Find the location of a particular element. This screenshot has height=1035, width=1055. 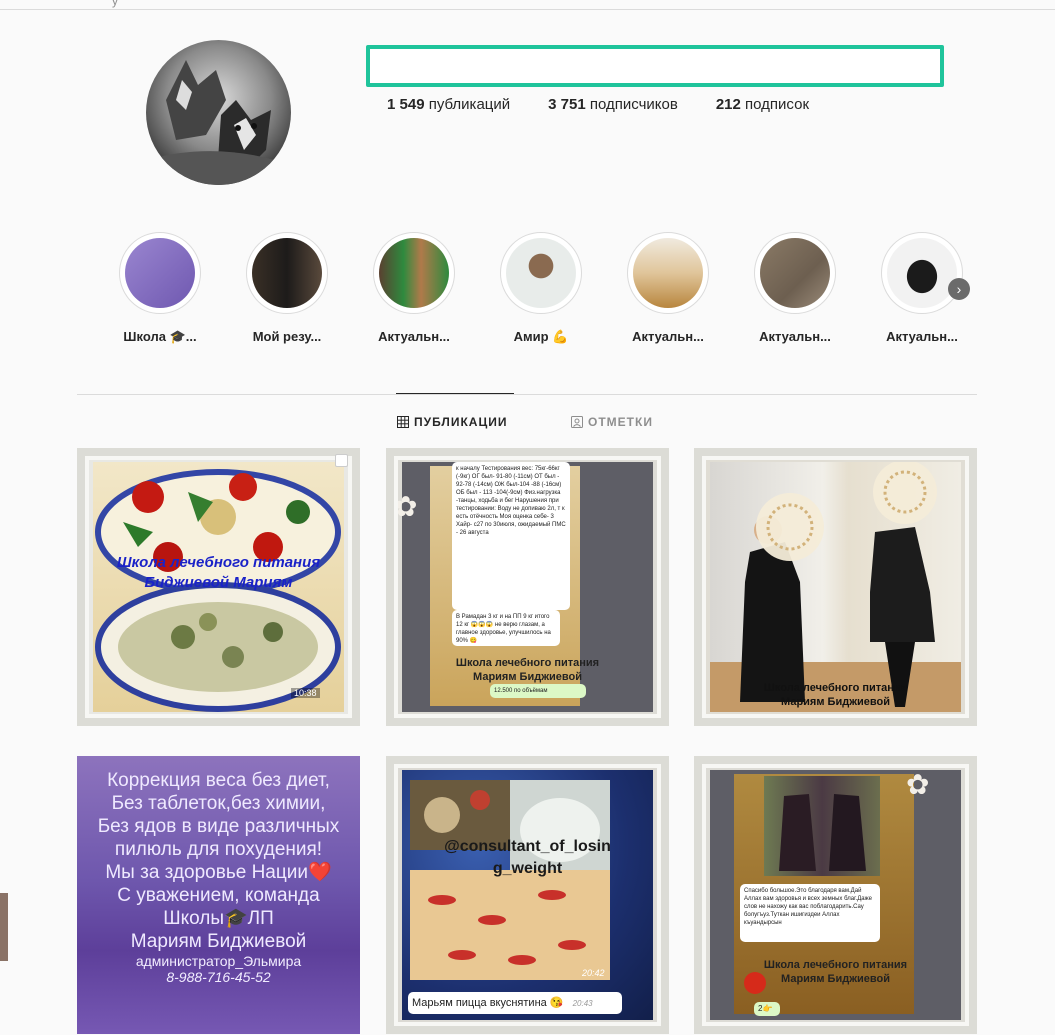

post-text-line: Коррекция веса без диет, is located at coordinates (218, 780).